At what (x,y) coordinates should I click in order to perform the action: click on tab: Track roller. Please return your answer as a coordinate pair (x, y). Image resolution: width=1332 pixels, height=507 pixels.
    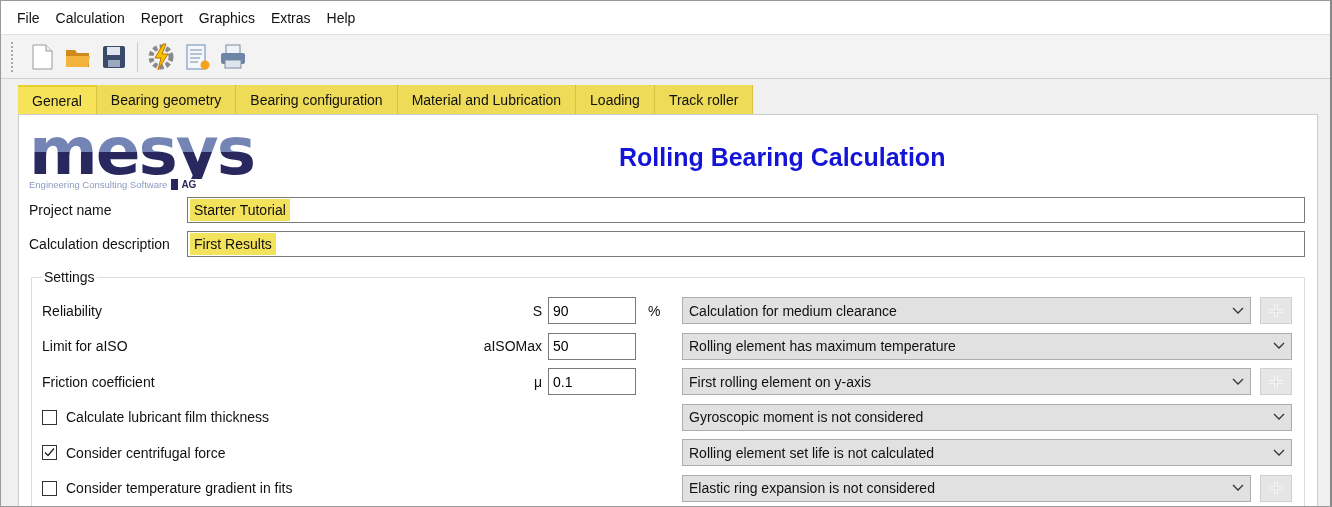
    Looking at the image, I should click on (704, 99).